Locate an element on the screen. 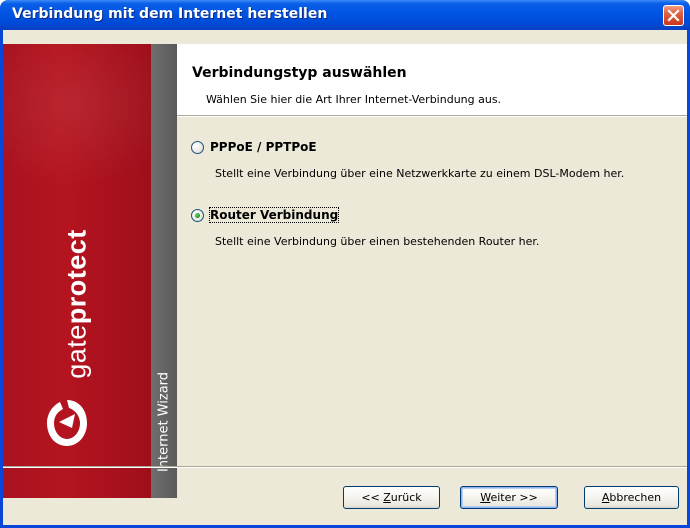 The image size is (690, 528). wizard-label: Internet Wizard is located at coordinates (164, 422).